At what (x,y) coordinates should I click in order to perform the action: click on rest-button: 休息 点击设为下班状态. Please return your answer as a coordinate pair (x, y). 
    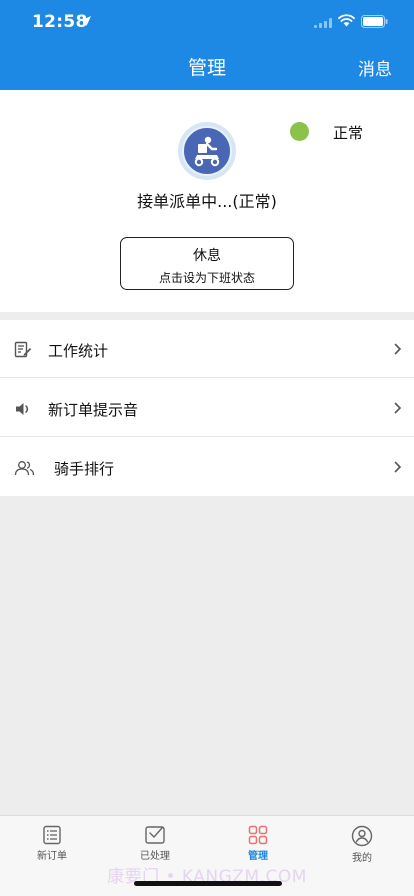
    Looking at the image, I should click on (207, 263).